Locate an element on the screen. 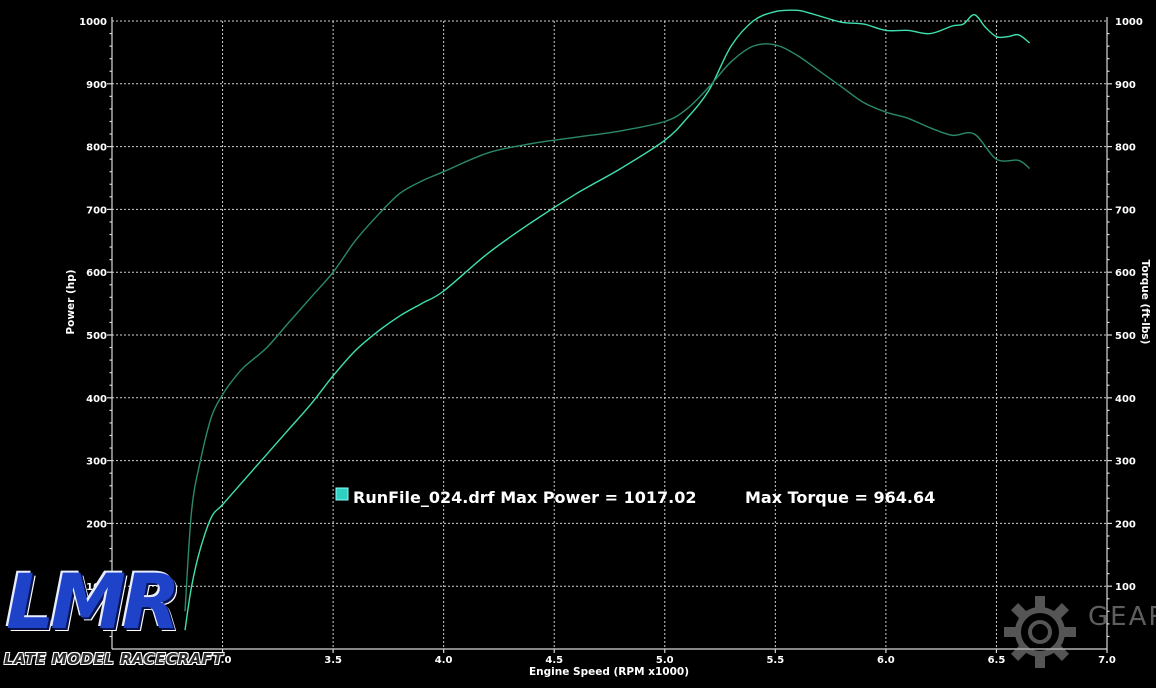 This screenshot has width=1156, height=688. y-tick-label-left: 200 is located at coordinates (96, 524).